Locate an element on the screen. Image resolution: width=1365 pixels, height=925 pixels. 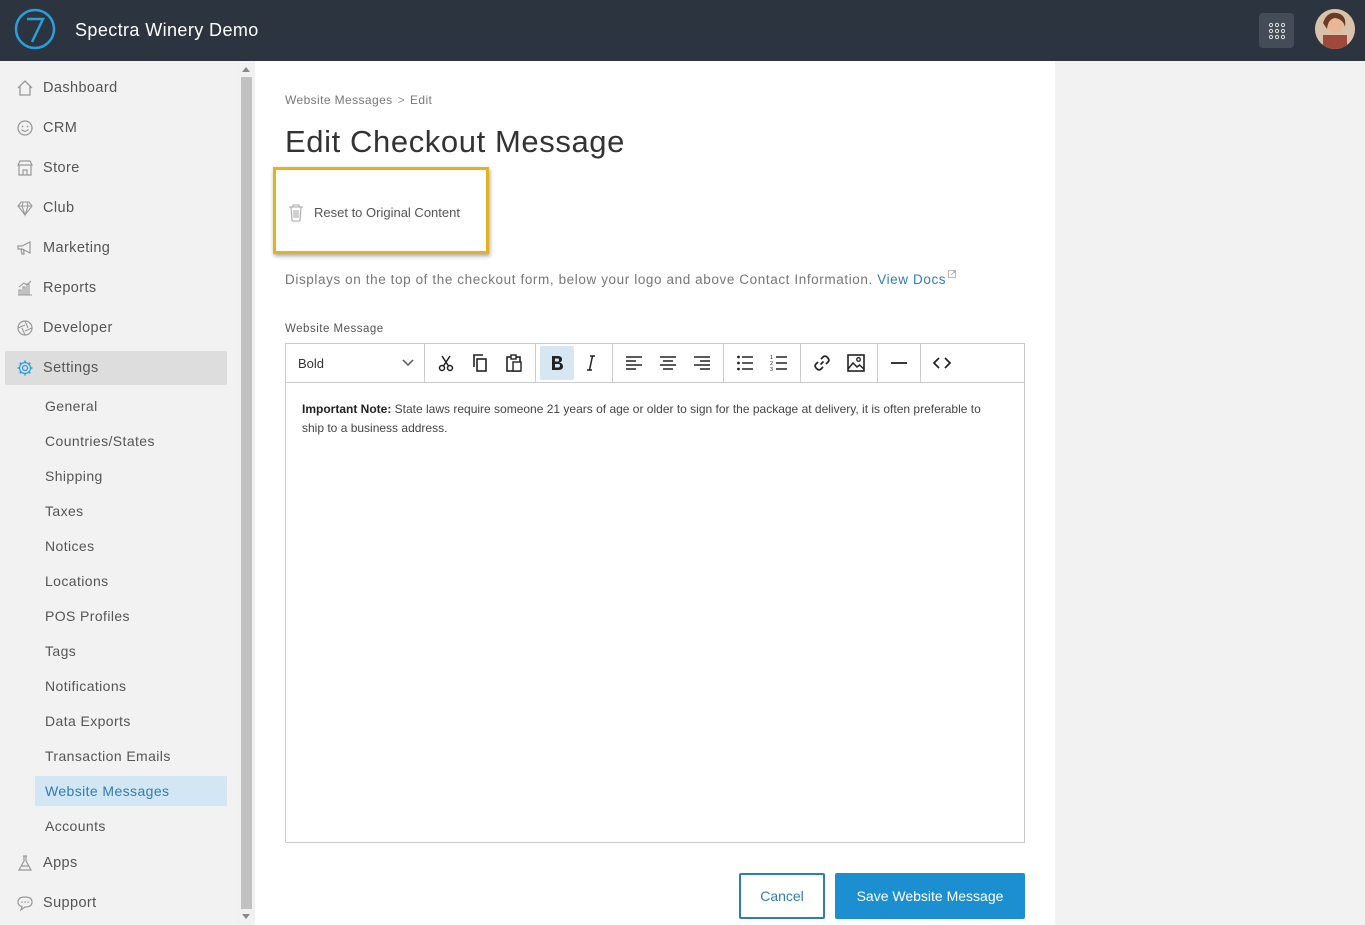
settings-sub-data-exports: Data Exports is located at coordinates (131, 721).